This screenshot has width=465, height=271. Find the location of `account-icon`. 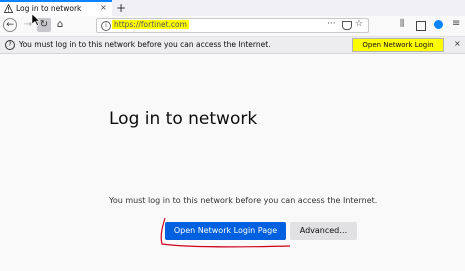

account-icon is located at coordinates (438, 24).